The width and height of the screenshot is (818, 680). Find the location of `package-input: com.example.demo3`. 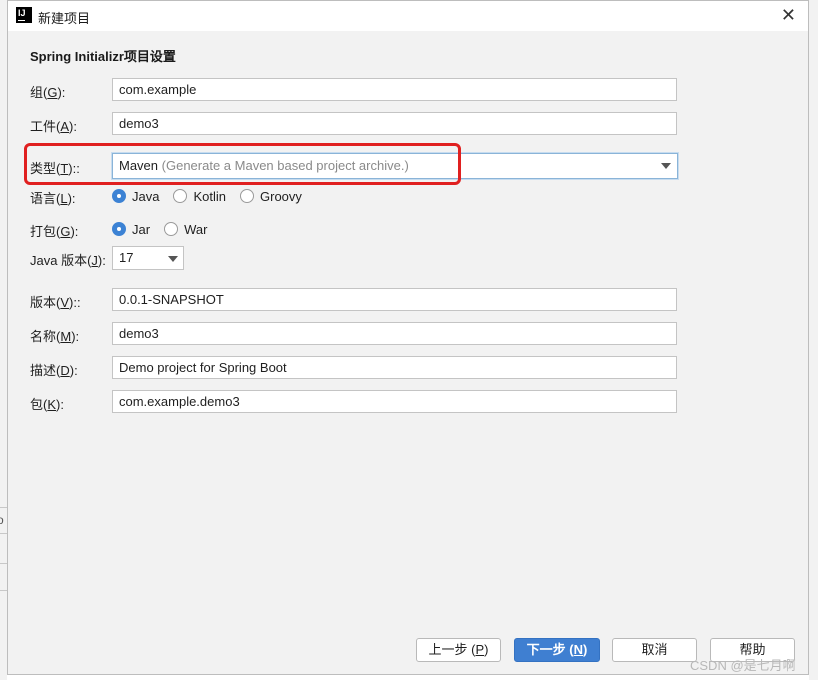

package-input: com.example.demo3 is located at coordinates (394, 401).